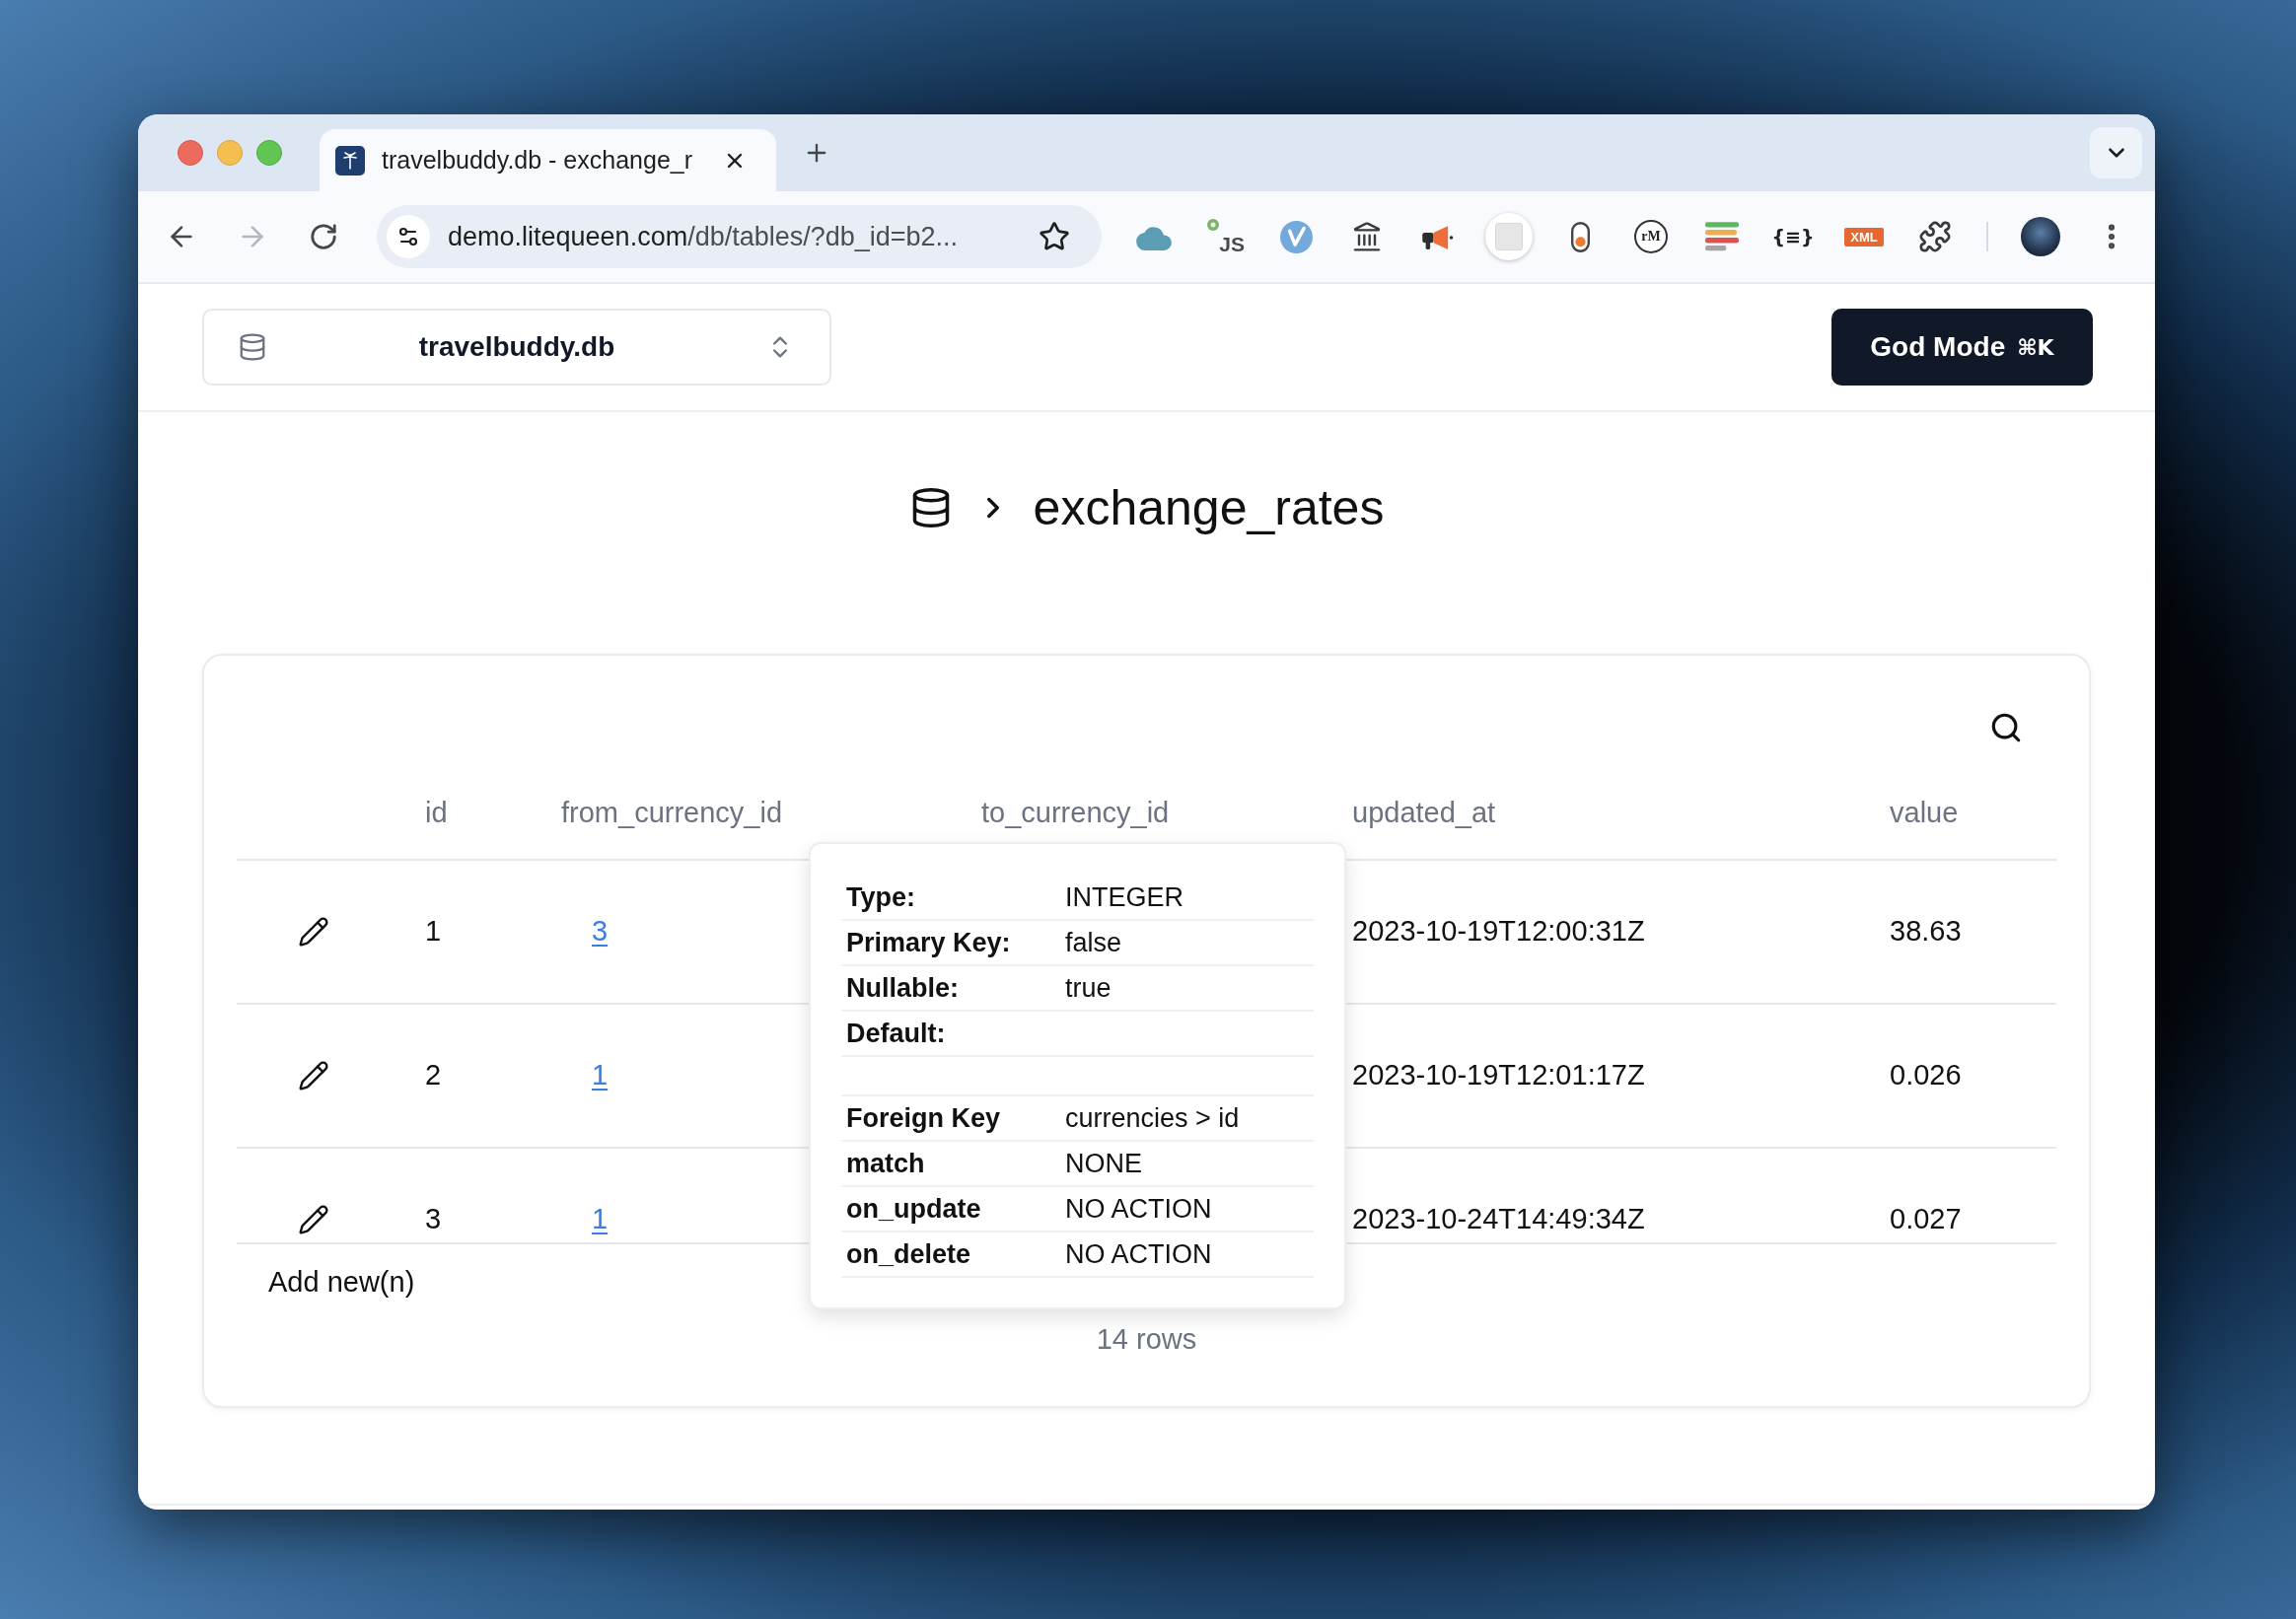 This screenshot has height=1619, width=2296. What do you see at coordinates (1153, 1118) in the screenshot?
I see `info-value: currencies > id` at bounding box center [1153, 1118].